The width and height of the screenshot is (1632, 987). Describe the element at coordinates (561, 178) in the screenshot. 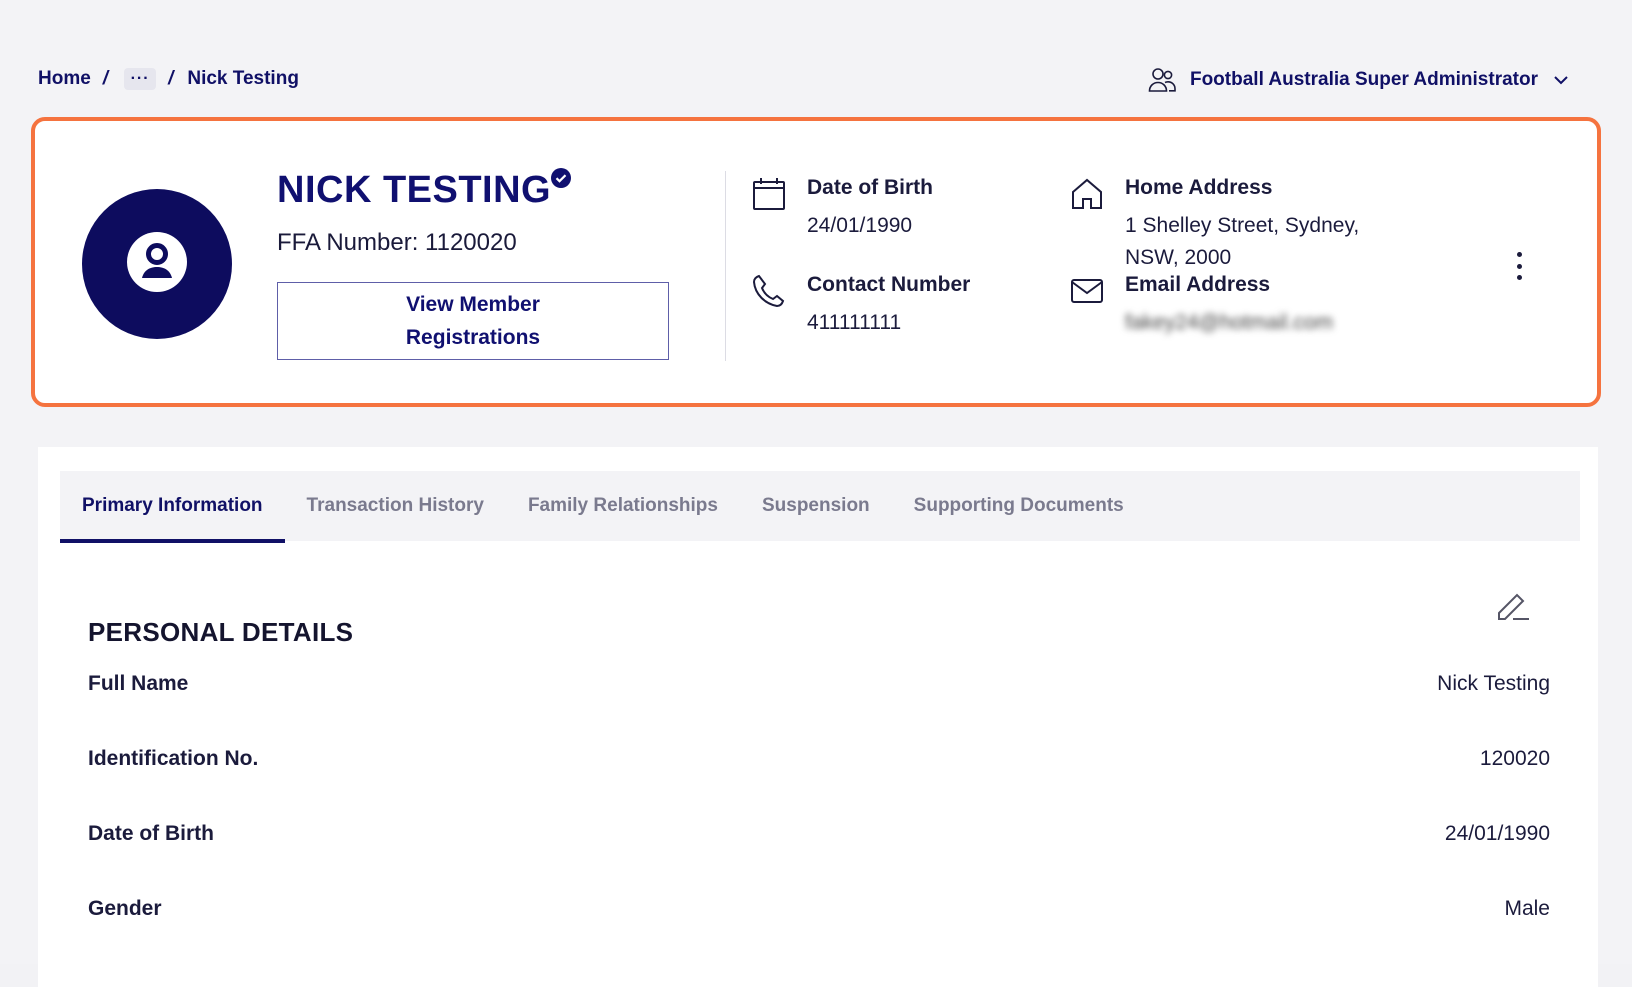

I see `verified-badge-icon` at that location.